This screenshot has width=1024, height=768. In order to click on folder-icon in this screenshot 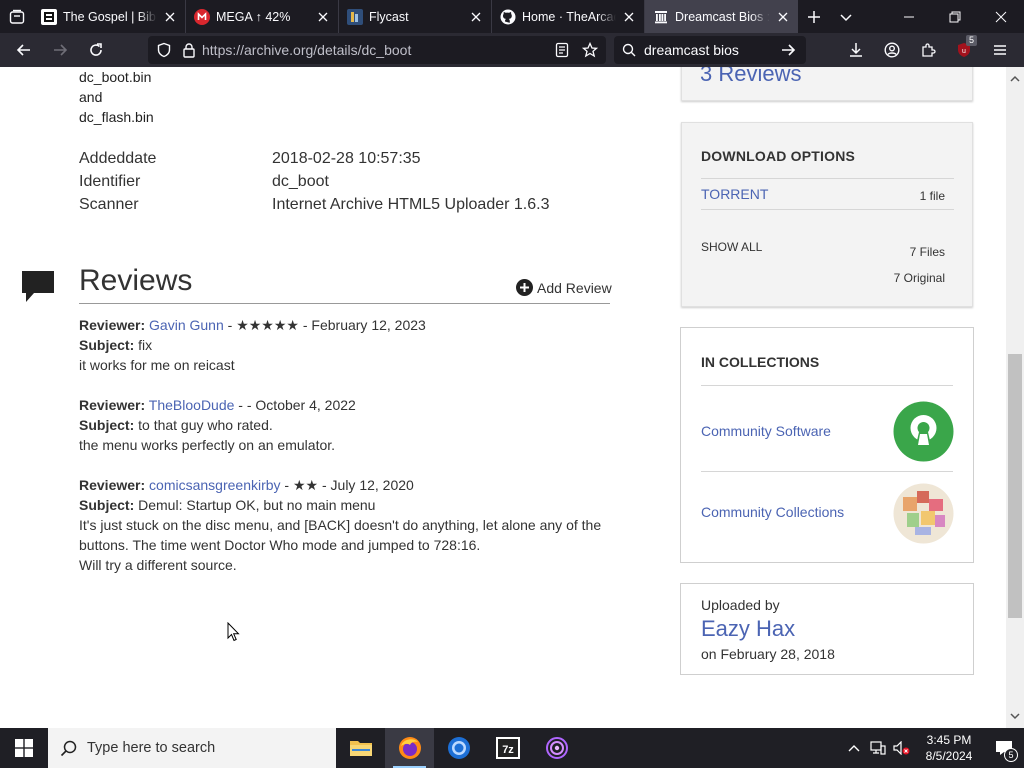, I will do `click(360, 748)`.